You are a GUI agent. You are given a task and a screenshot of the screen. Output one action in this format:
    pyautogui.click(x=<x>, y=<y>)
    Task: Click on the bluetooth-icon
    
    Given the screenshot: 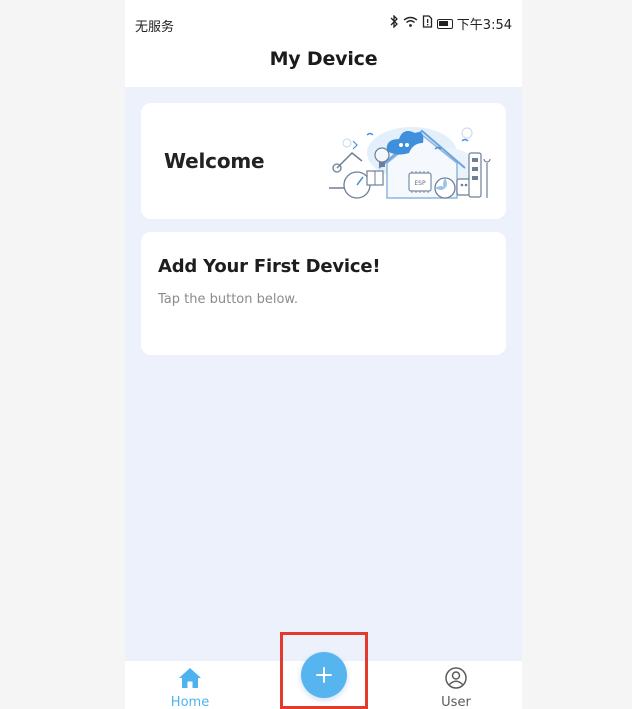 What is the action you would take?
    pyautogui.click(x=394, y=23)
    